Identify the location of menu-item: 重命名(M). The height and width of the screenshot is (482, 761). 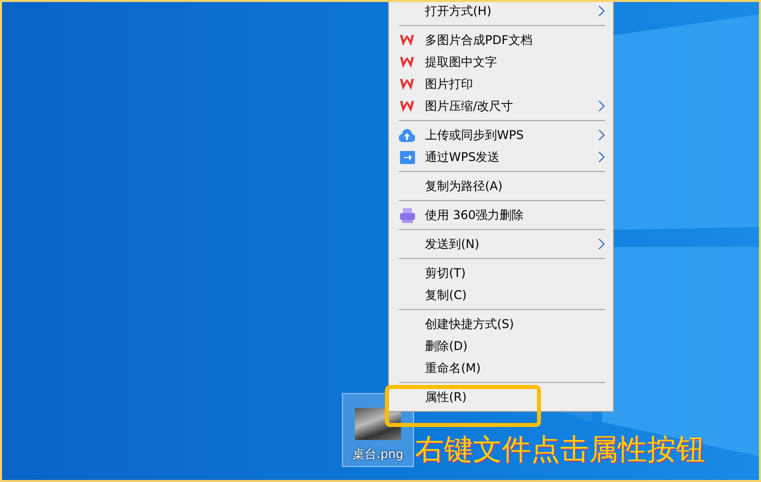
(501, 368).